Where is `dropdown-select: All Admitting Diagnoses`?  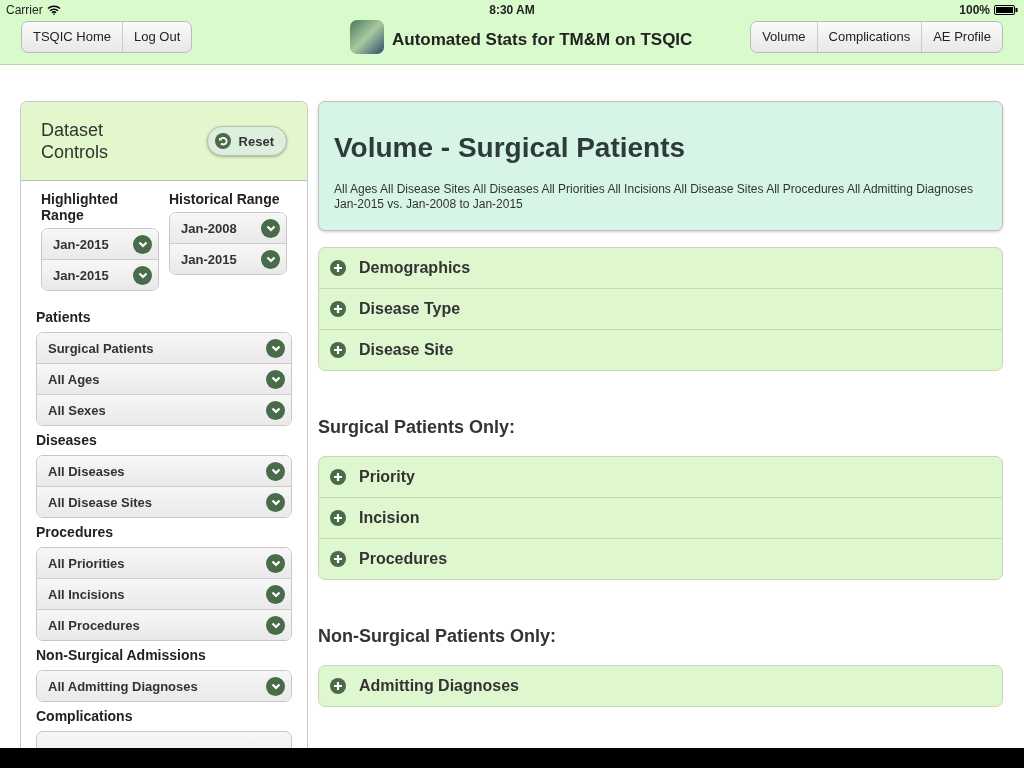
dropdown-select: All Admitting Diagnoses is located at coordinates (164, 686).